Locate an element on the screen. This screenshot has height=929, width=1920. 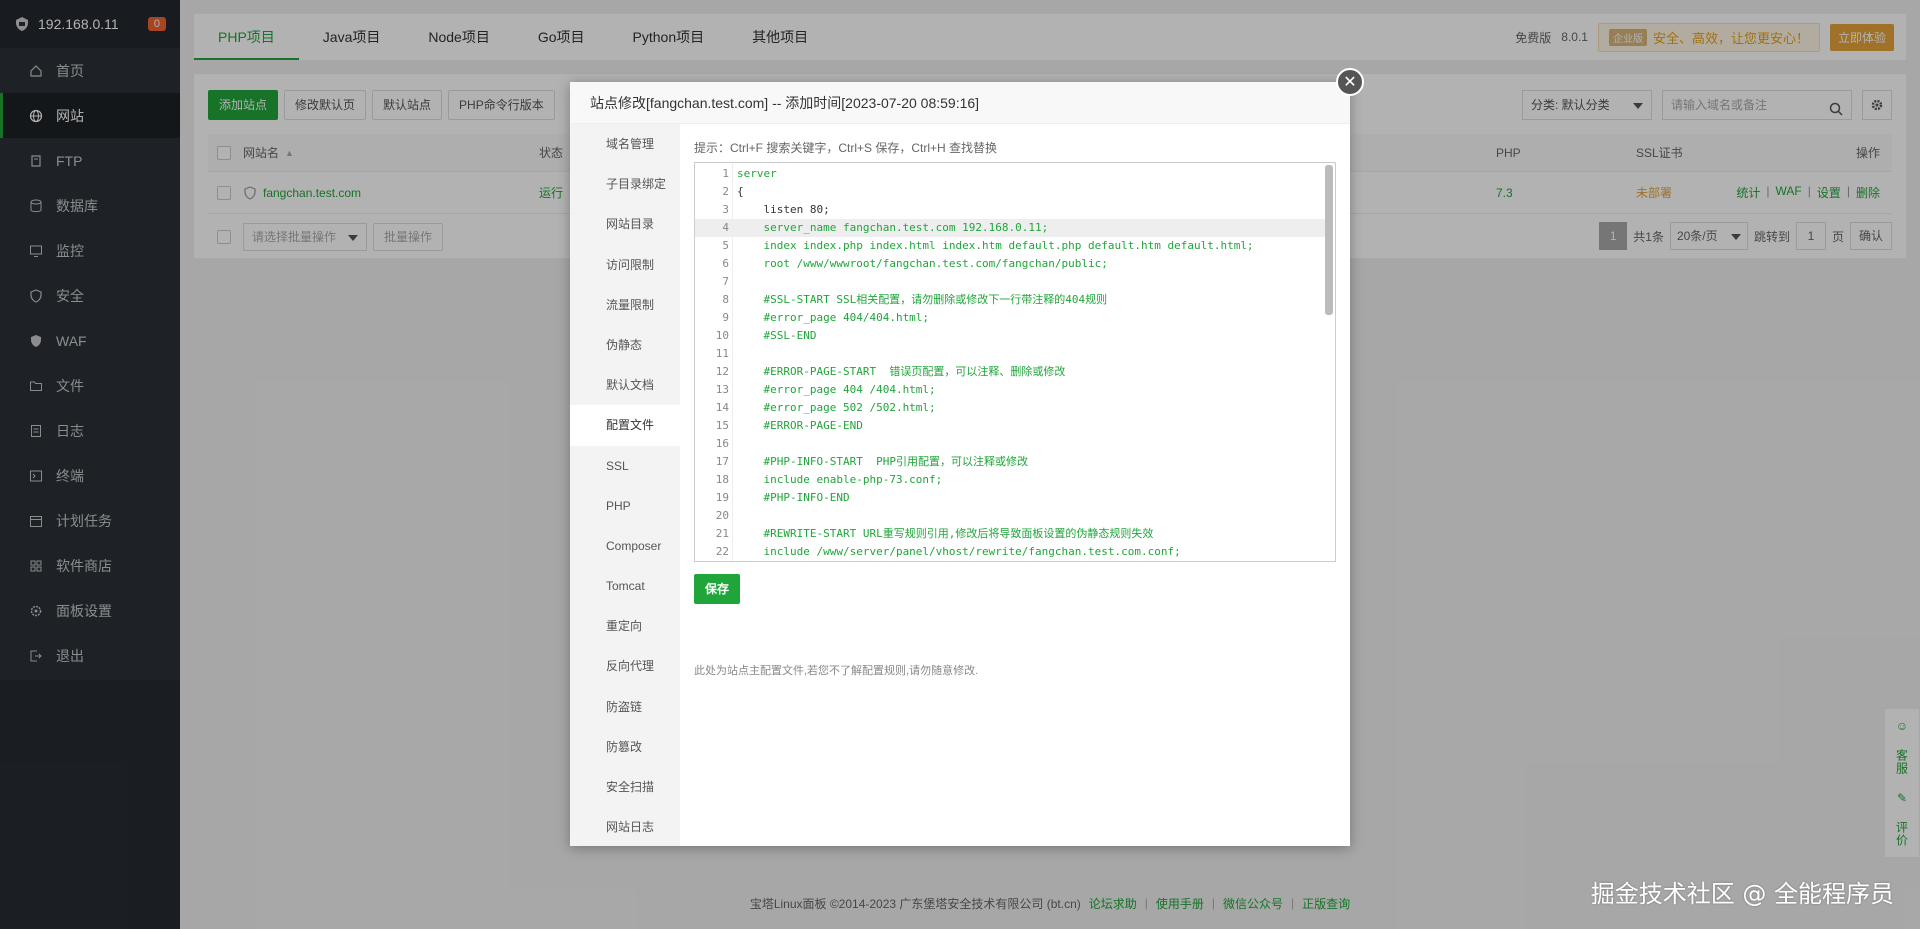
code-line: 18 include enable-php-73.conf; is located at coordinates (1010, 480).